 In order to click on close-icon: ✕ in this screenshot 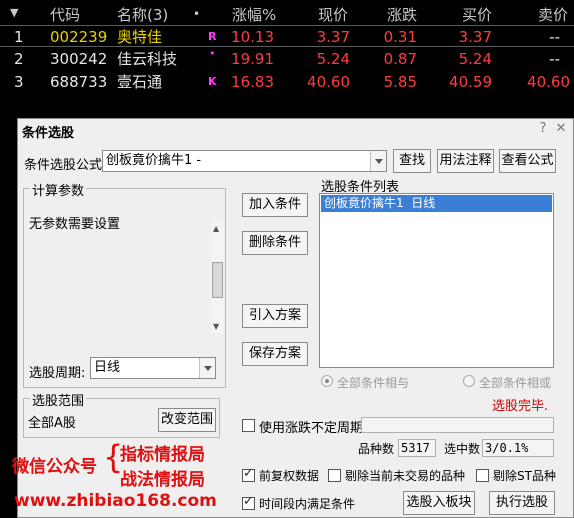, I will do `click(561, 129)`.